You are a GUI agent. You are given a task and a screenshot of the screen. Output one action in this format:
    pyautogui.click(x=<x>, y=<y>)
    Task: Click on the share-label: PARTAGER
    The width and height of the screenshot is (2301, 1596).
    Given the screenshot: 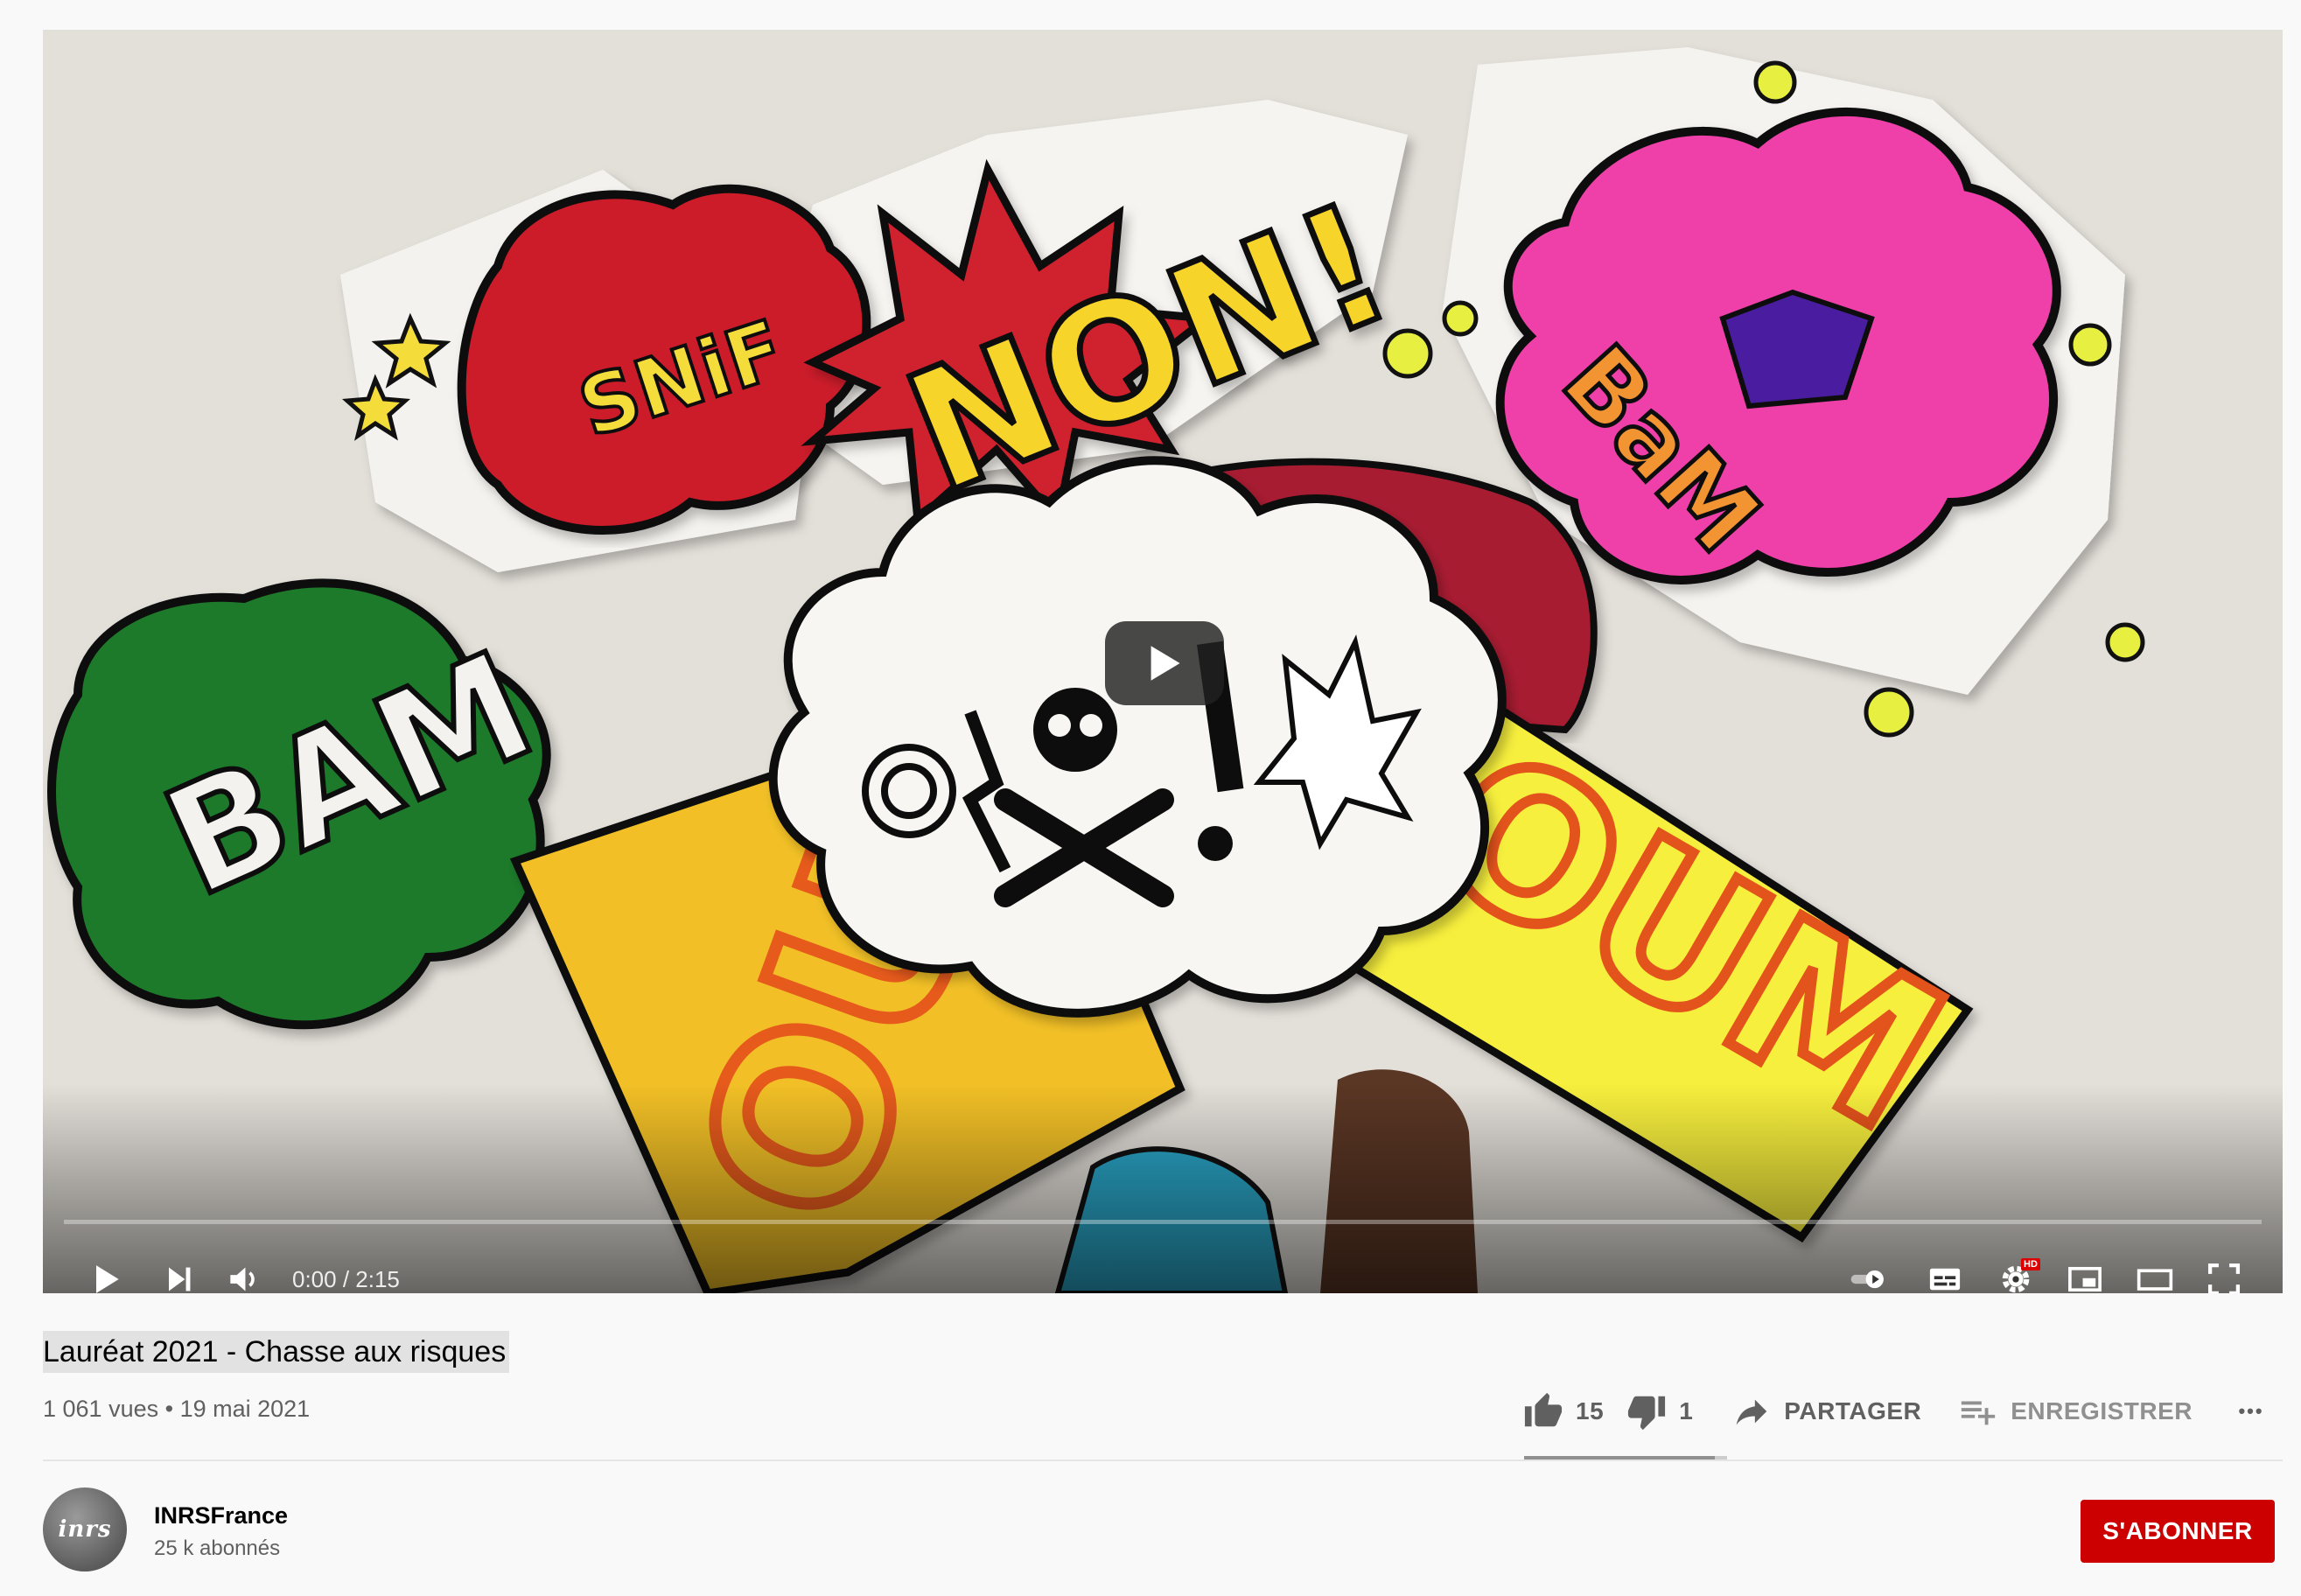 What is the action you would take?
    pyautogui.click(x=1853, y=1410)
    